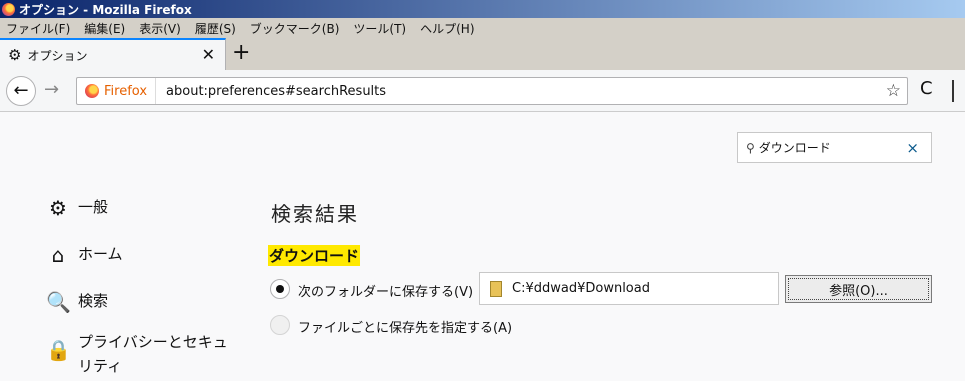 The image size is (965, 381). What do you see at coordinates (482, 54) in the screenshot?
I see `tab-strip: ⚙ オプション ✕ +` at bounding box center [482, 54].